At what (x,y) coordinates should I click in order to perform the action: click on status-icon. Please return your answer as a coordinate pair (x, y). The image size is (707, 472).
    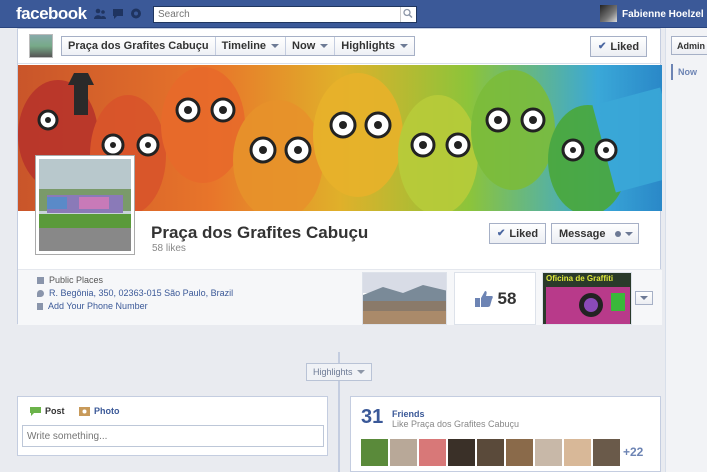
    Looking at the image, I should click on (35, 411).